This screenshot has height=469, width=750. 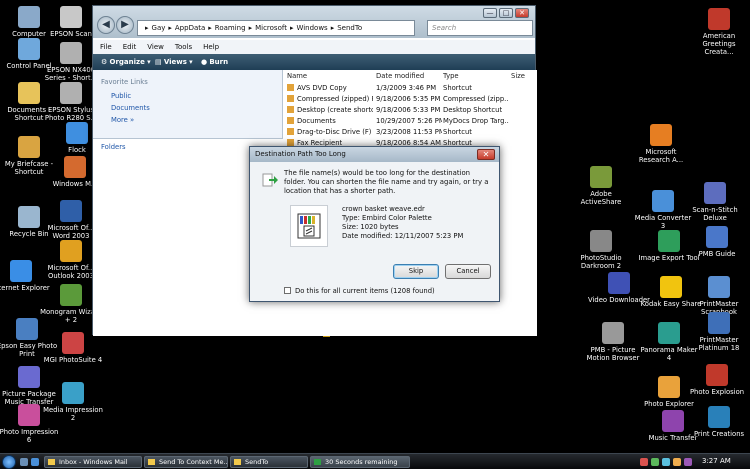 What do you see at coordinates (360, 462) in the screenshot?
I see `taskbar-button-copy-progress: 30 Seconds remaining` at bounding box center [360, 462].